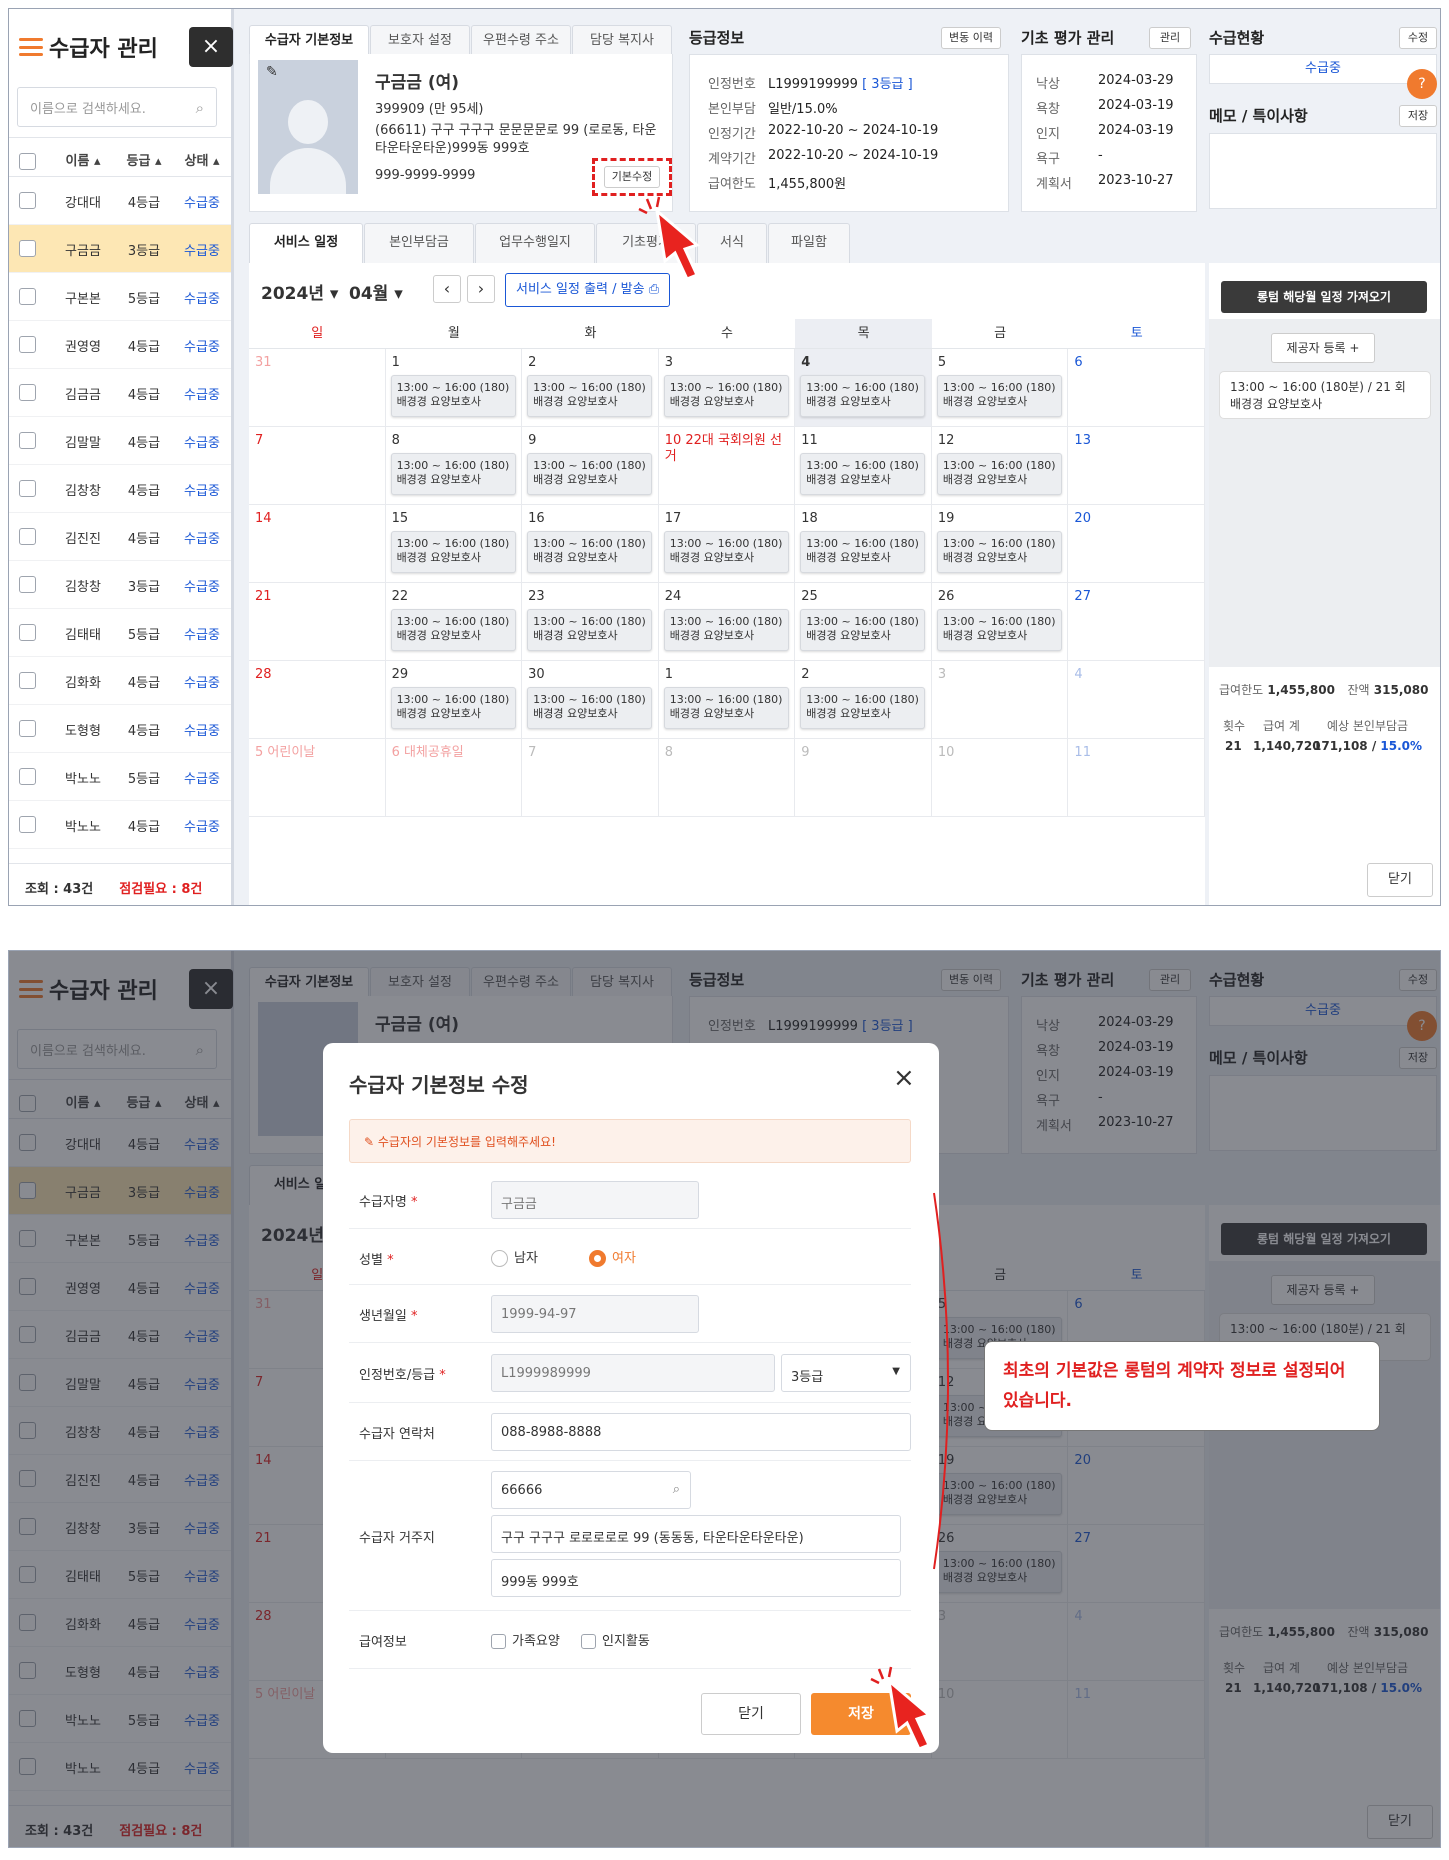 Image resolution: width=1449 pixels, height=1860 pixels. What do you see at coordinates (904, 1078) in the screenshot?
I see `modal-close-icon: ×` at bounding box center [904, 1078].